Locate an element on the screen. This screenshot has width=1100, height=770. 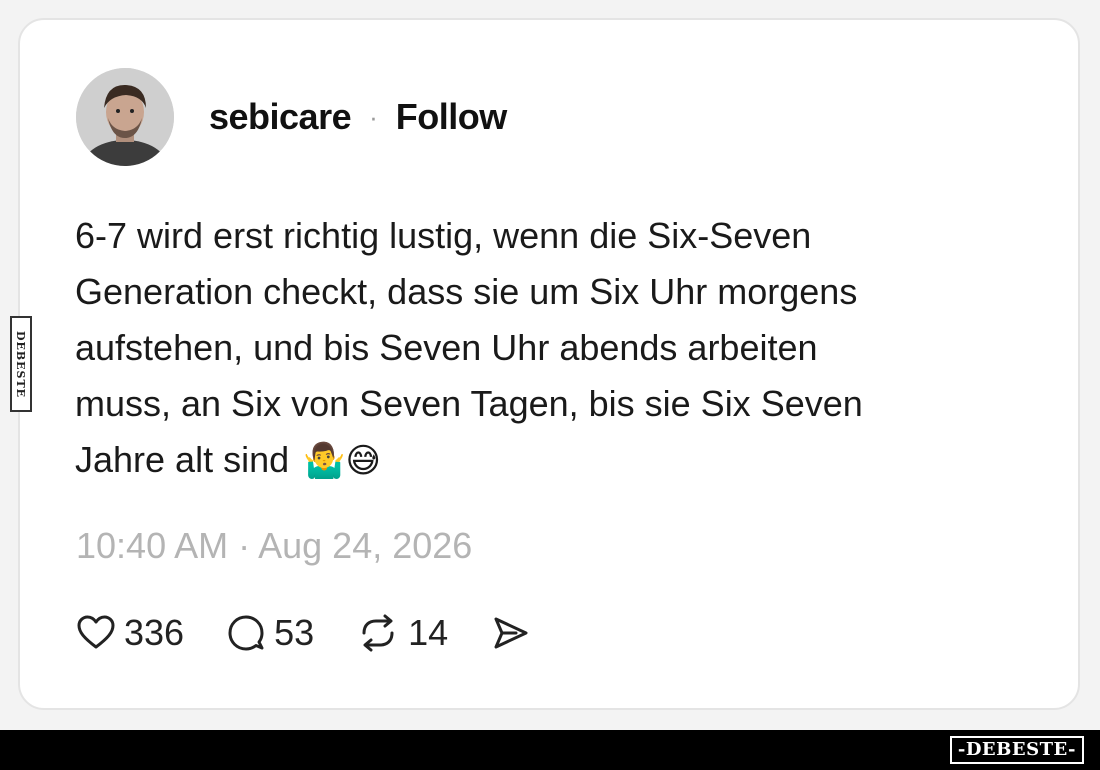
follow-button: Follow is located at coordinates (451, 117).